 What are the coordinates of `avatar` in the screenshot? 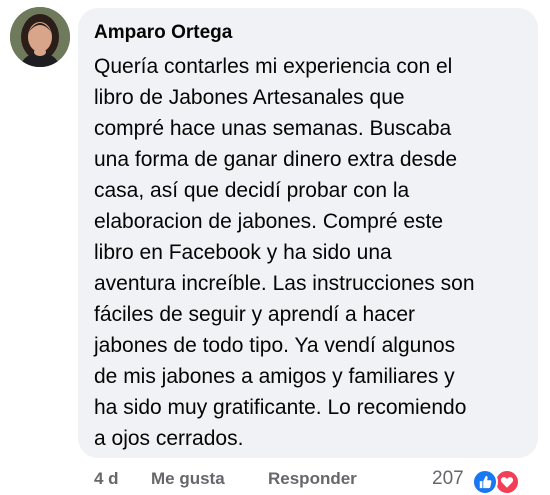 It's located at (40, 37).